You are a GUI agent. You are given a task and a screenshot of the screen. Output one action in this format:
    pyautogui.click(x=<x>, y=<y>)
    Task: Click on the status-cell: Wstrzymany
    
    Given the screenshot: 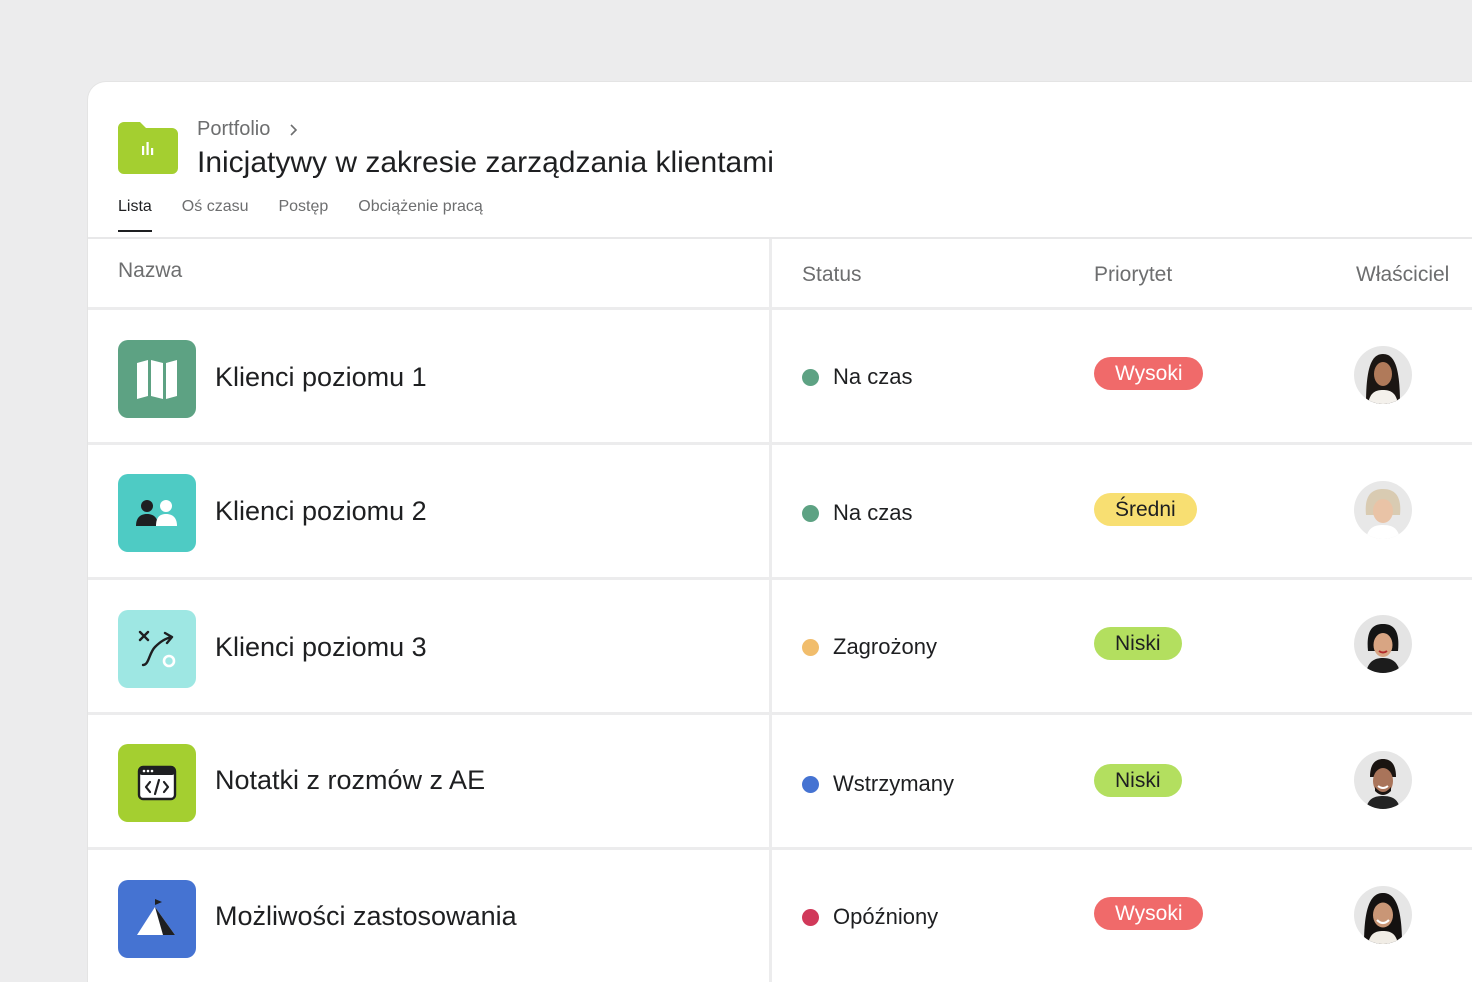 What is the action you would take?
    pyautogui.click(x=878, y=784)
    